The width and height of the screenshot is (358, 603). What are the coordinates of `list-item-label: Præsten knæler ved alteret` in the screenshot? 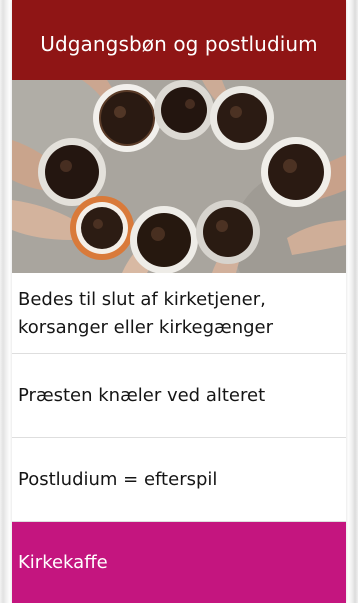 It's located at (142, 395).